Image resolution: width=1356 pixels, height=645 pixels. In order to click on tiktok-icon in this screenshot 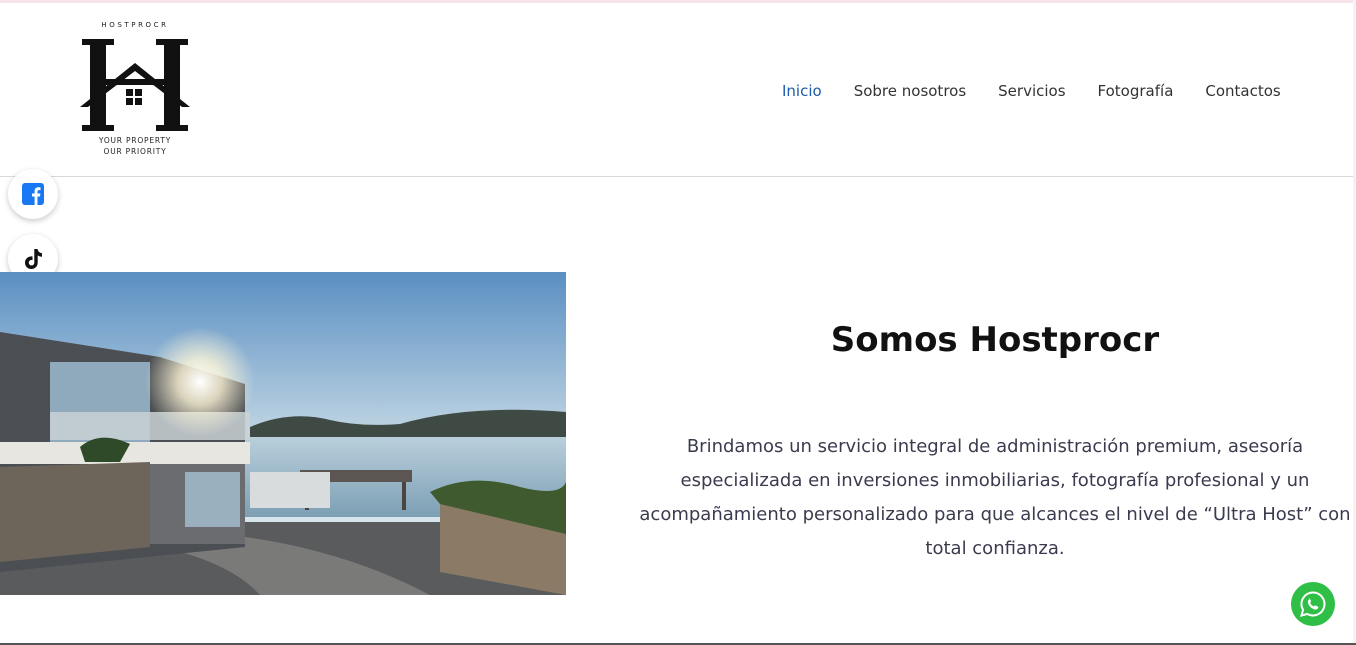, I will do `click(33, 259)`.